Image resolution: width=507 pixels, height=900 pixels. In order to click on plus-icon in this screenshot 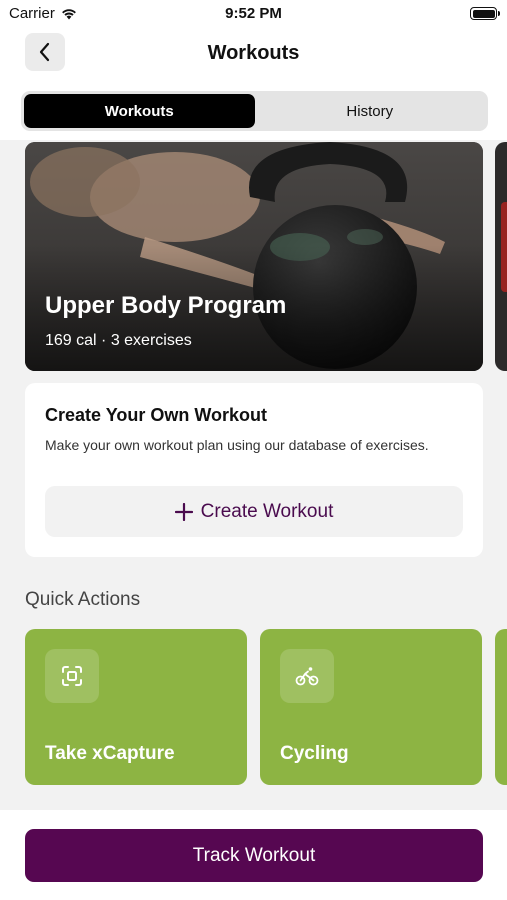, I will do `click(183, 511)`.